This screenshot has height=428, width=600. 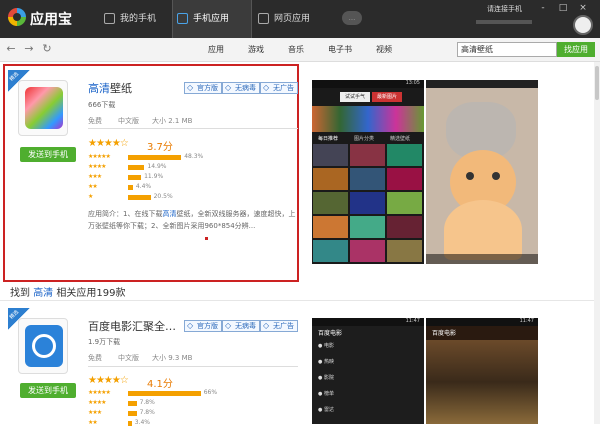 What do you see at coordinates (203, 88) in the screenshot?
I see `official-badge: 官方版` at bounding box center [203, 88].